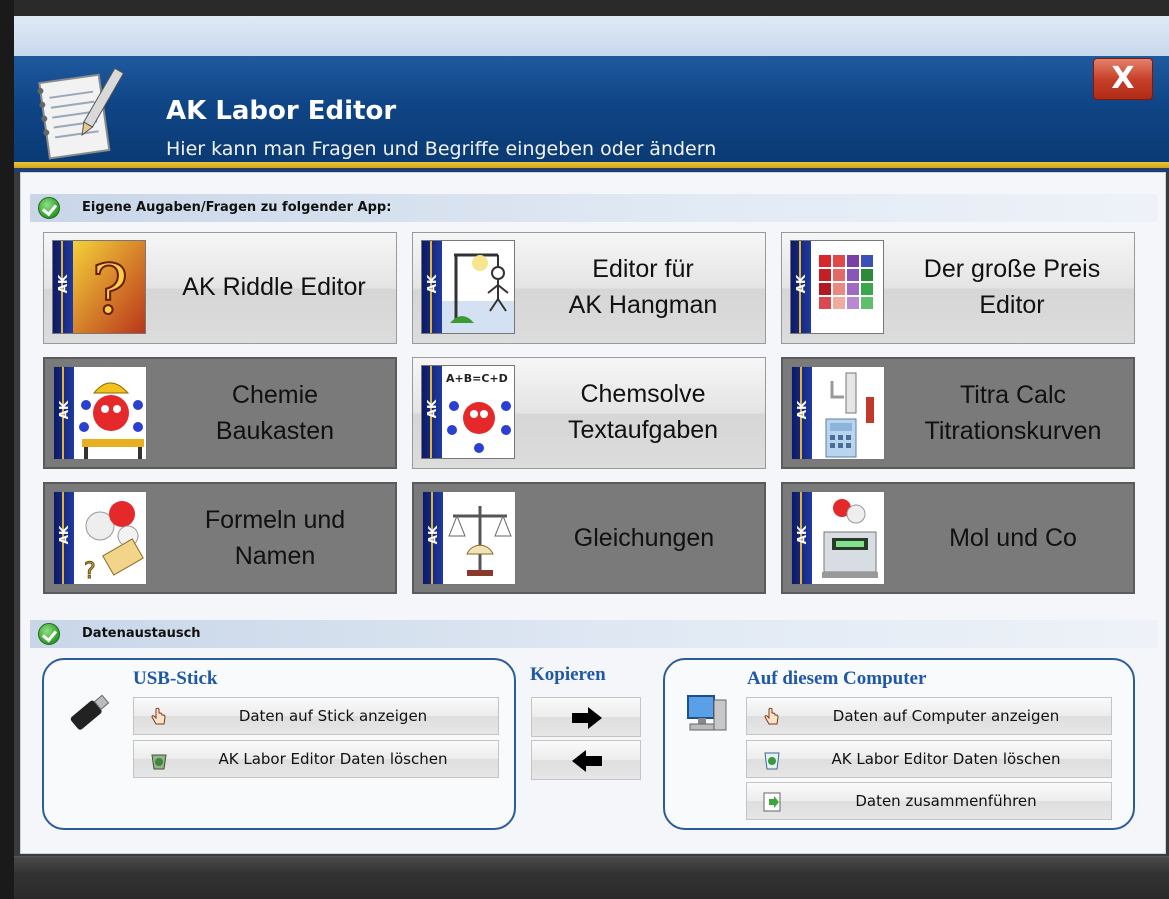 The image size is (1169, 899). What do you see at coordinates (477, 378) in the screenshot?
I see `svg-text: A+B=C+D` at bounding box center [477, 378].